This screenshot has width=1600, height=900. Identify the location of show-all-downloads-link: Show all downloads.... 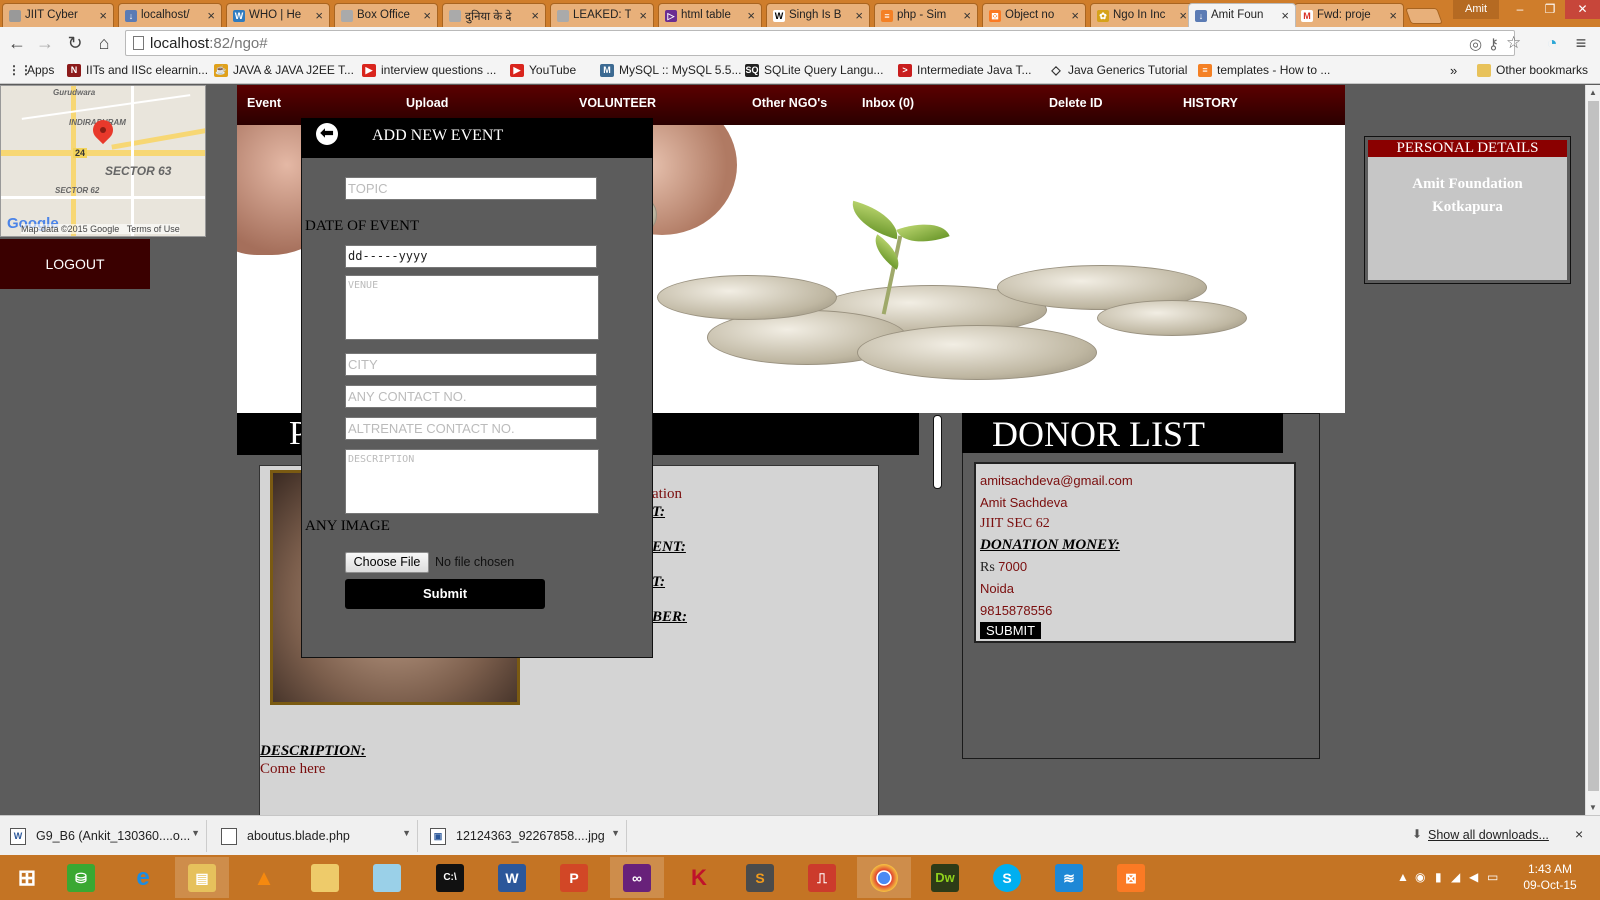
(1488, 835).